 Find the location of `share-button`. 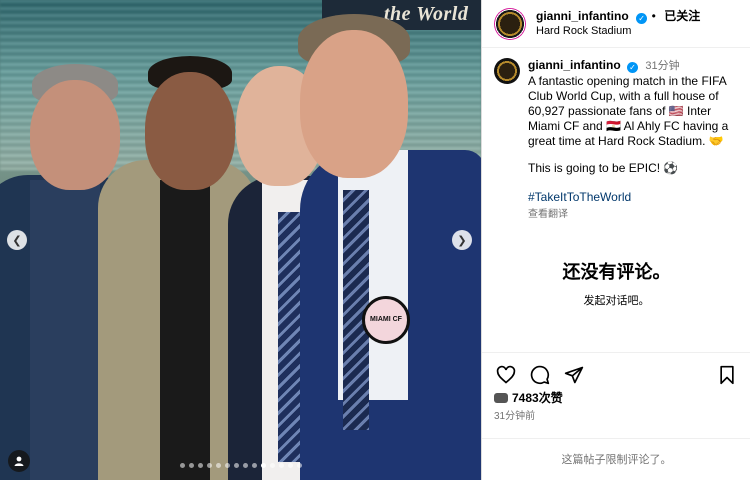

share-button is located at coordinates (574, 375).